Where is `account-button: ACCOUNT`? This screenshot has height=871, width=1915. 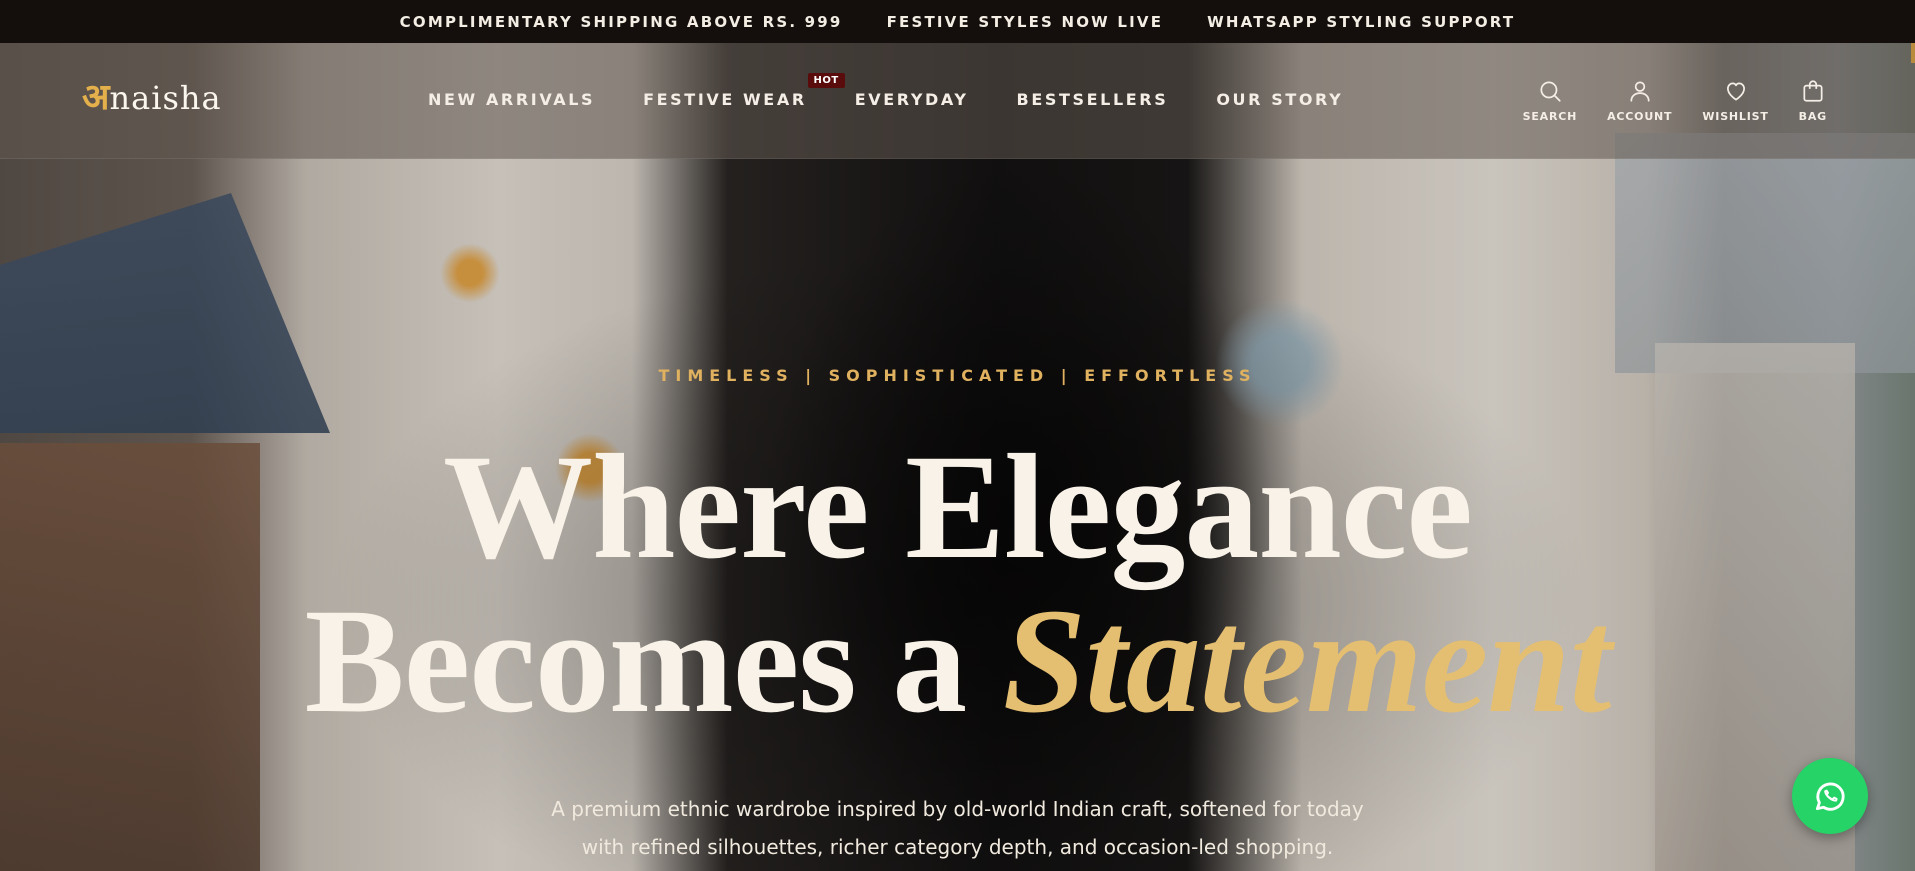
account-button: ACCOUNT is located at coordinates (1639, 100).